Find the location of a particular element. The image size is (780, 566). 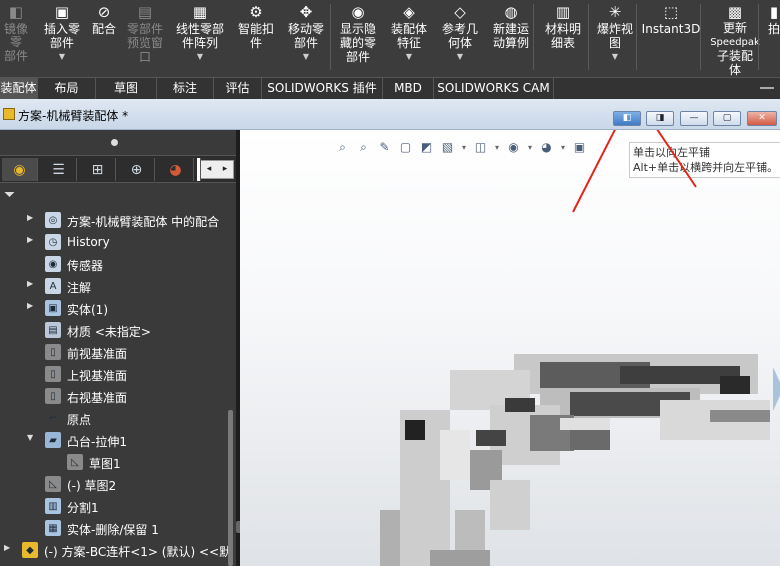

ribbon-button-label: 特征 is located at coordinates (408, 43).